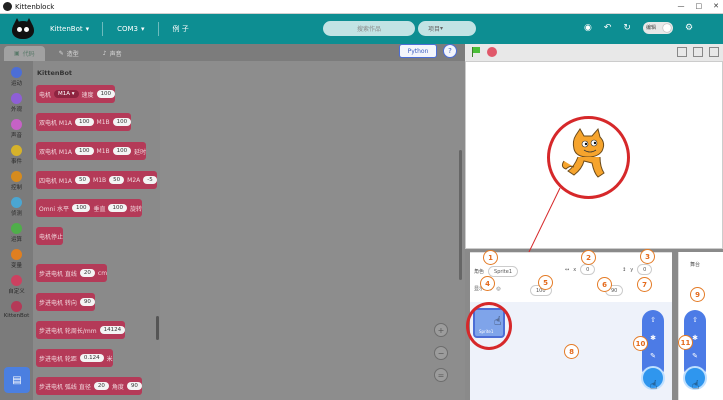 The height and width of the screenshot is (400, 723). I want to click on code-block: 步进电机 轮距 0.124 米, so click(74, 358).